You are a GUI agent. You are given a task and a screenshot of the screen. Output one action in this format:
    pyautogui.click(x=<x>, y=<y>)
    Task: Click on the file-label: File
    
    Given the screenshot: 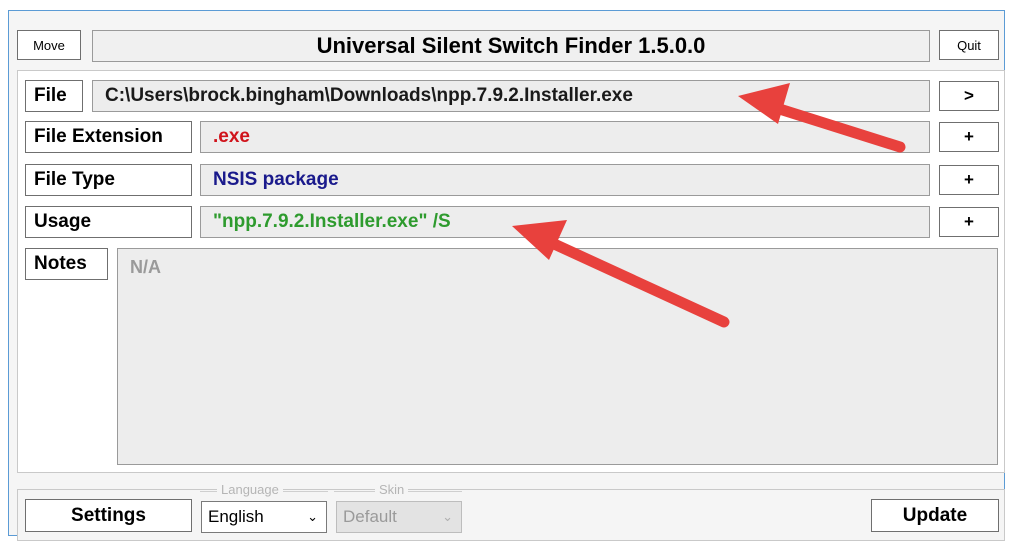 What is the action you would take?
    pyautogui.click(x=54, y=96)
    